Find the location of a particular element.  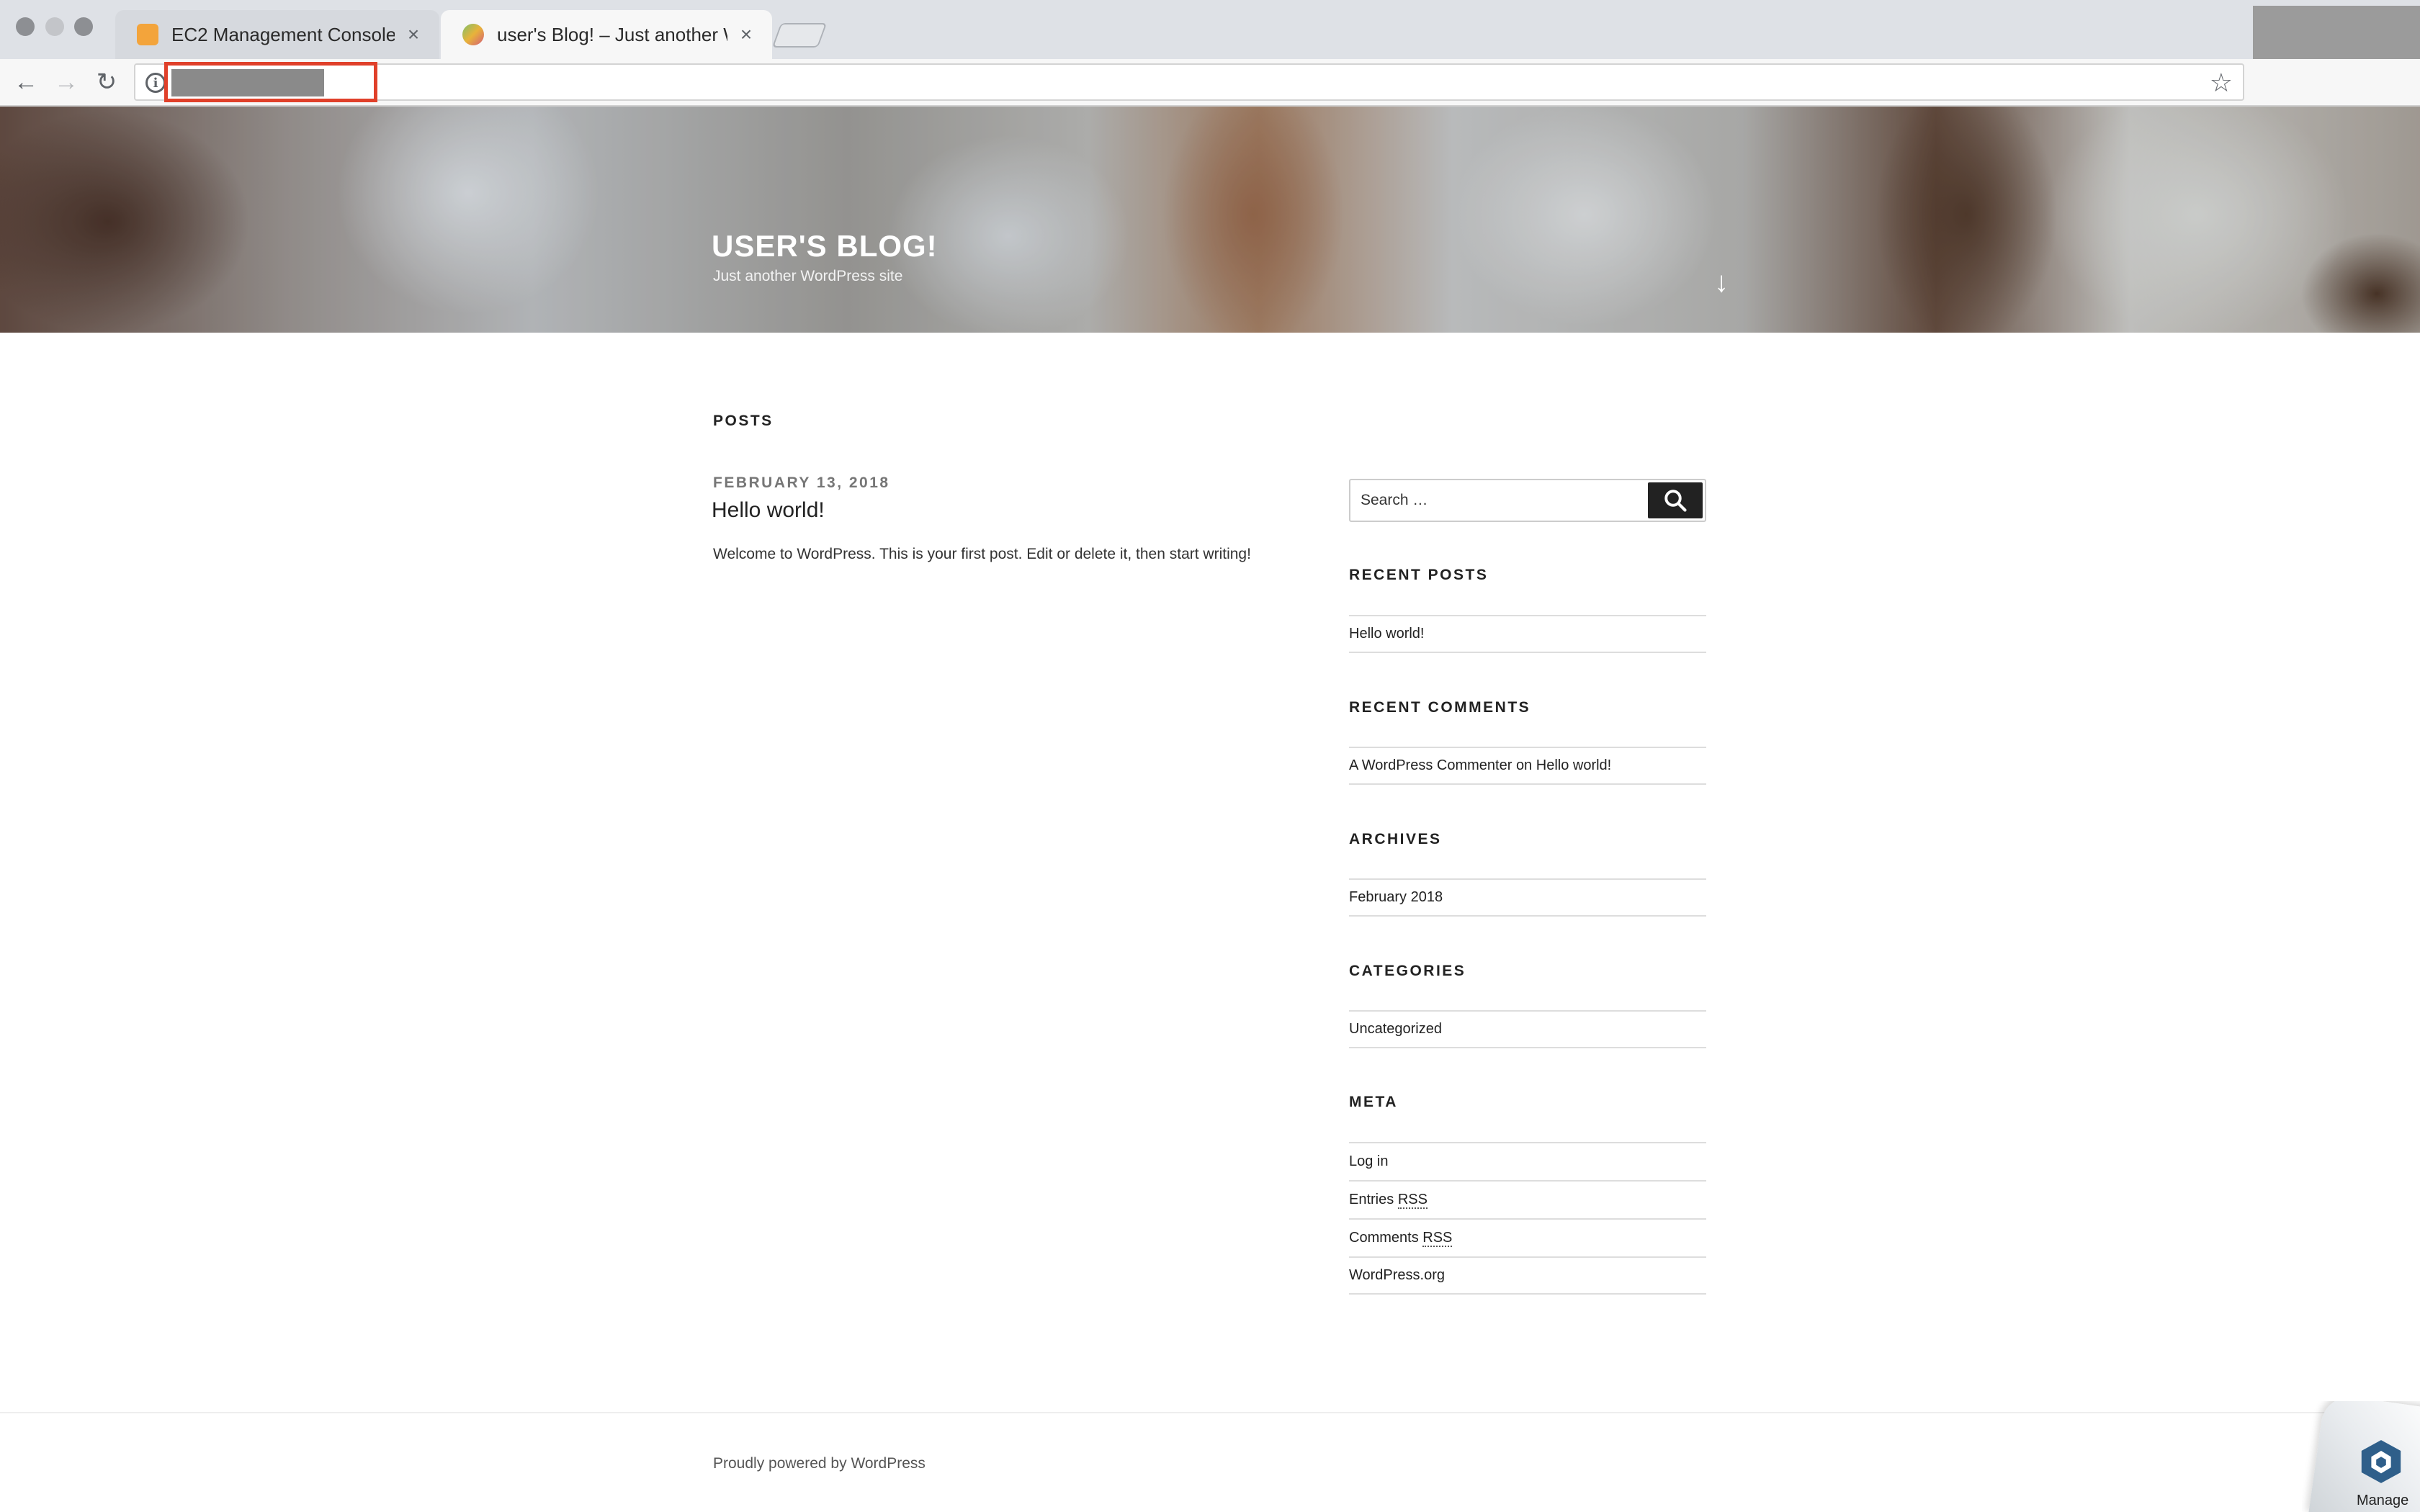

recent-posts-list: Hello world! is located at coordinates (1527, 634).